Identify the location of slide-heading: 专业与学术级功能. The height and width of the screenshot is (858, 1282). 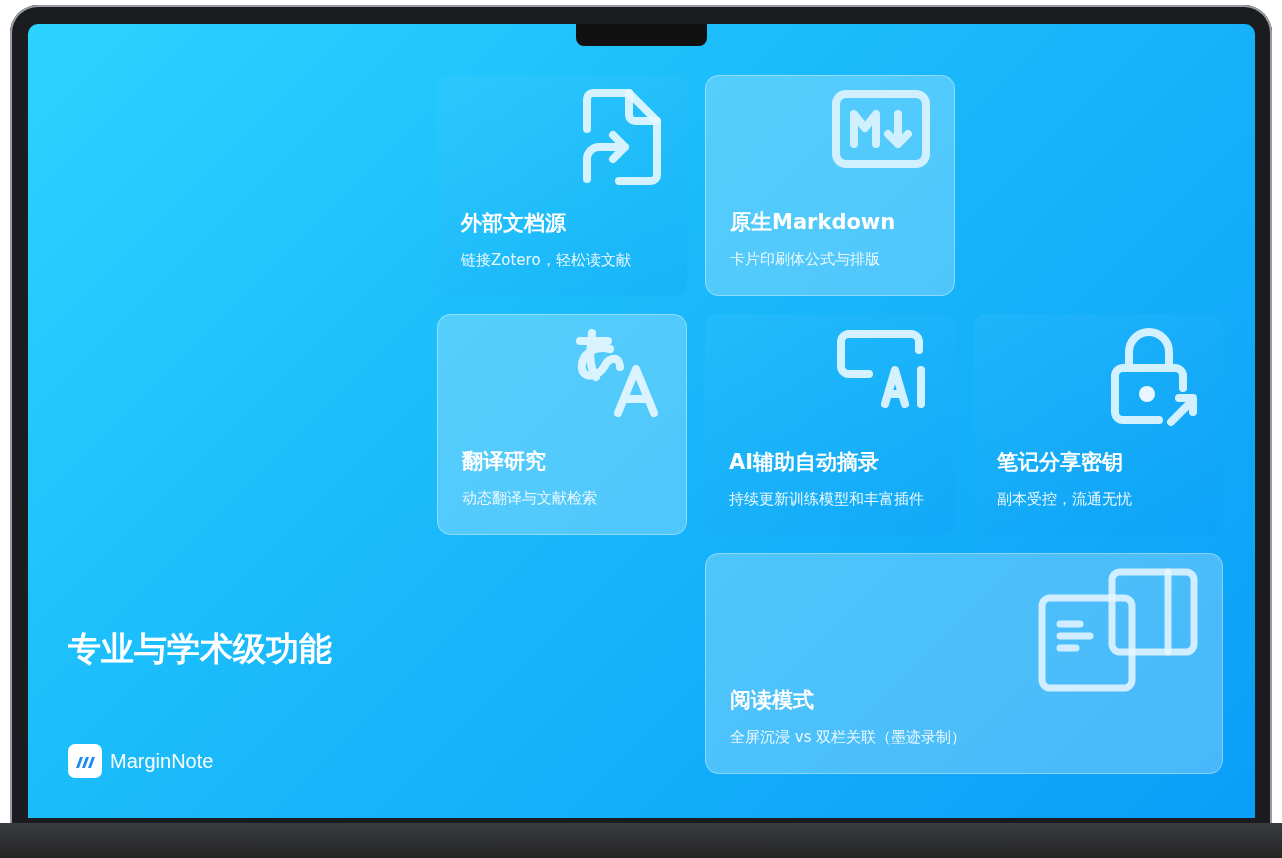
(200, 649).